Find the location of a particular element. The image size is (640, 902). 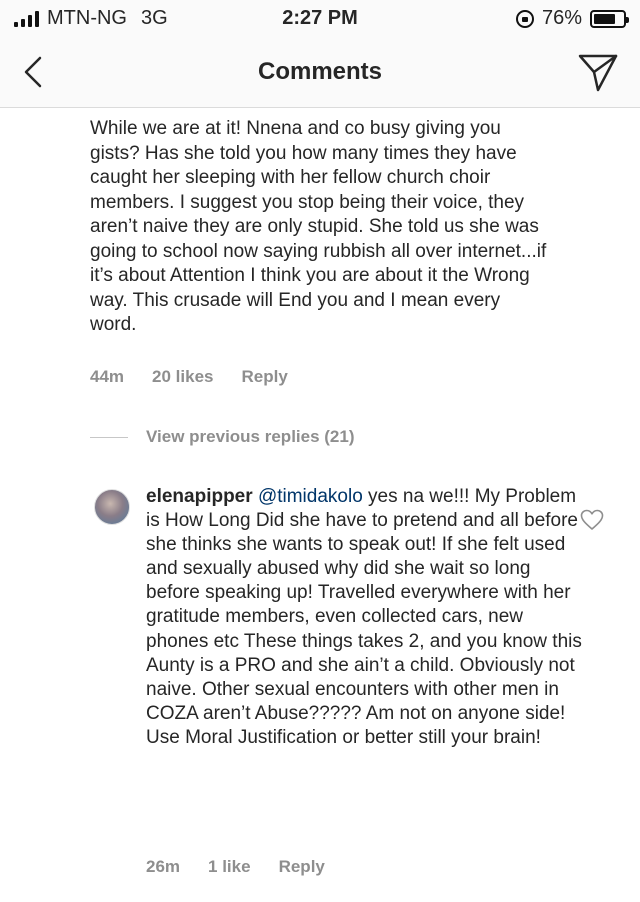

navigation-header: Comments is located at coordinates (320, 73).